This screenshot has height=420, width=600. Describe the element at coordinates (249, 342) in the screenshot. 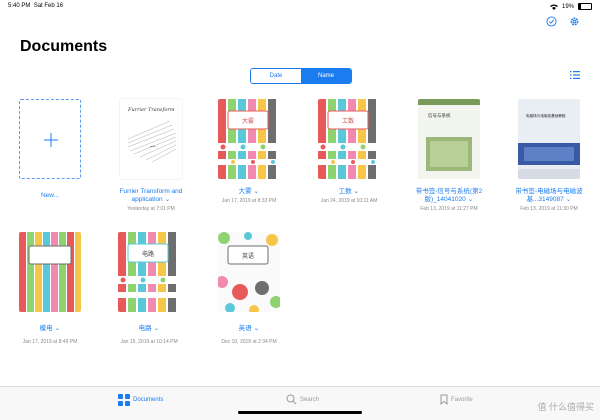

I see `document-date: Dec 10, 2018 at 2:34 PM` at that location.